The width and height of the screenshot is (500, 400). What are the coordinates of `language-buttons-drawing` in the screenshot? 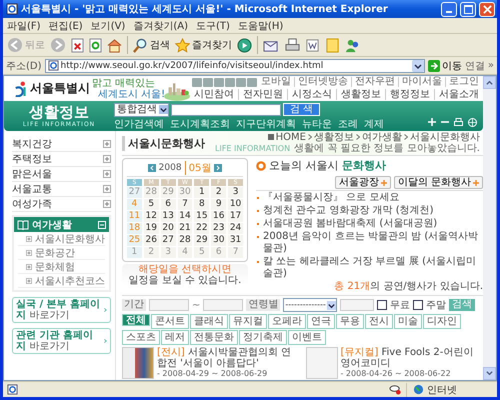 It's located at (225, 82).